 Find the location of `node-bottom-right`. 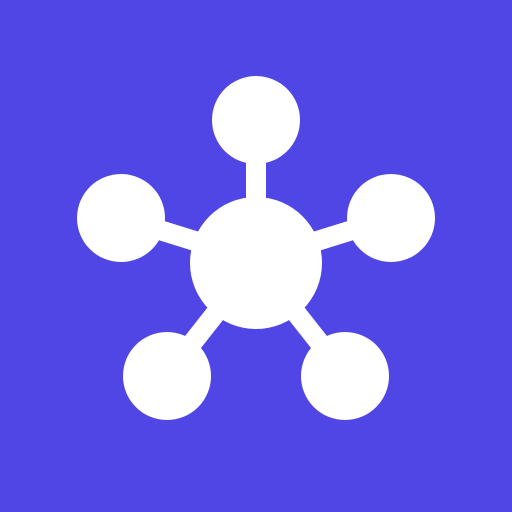

node-bottom-right is located at coordinates (345, 376).